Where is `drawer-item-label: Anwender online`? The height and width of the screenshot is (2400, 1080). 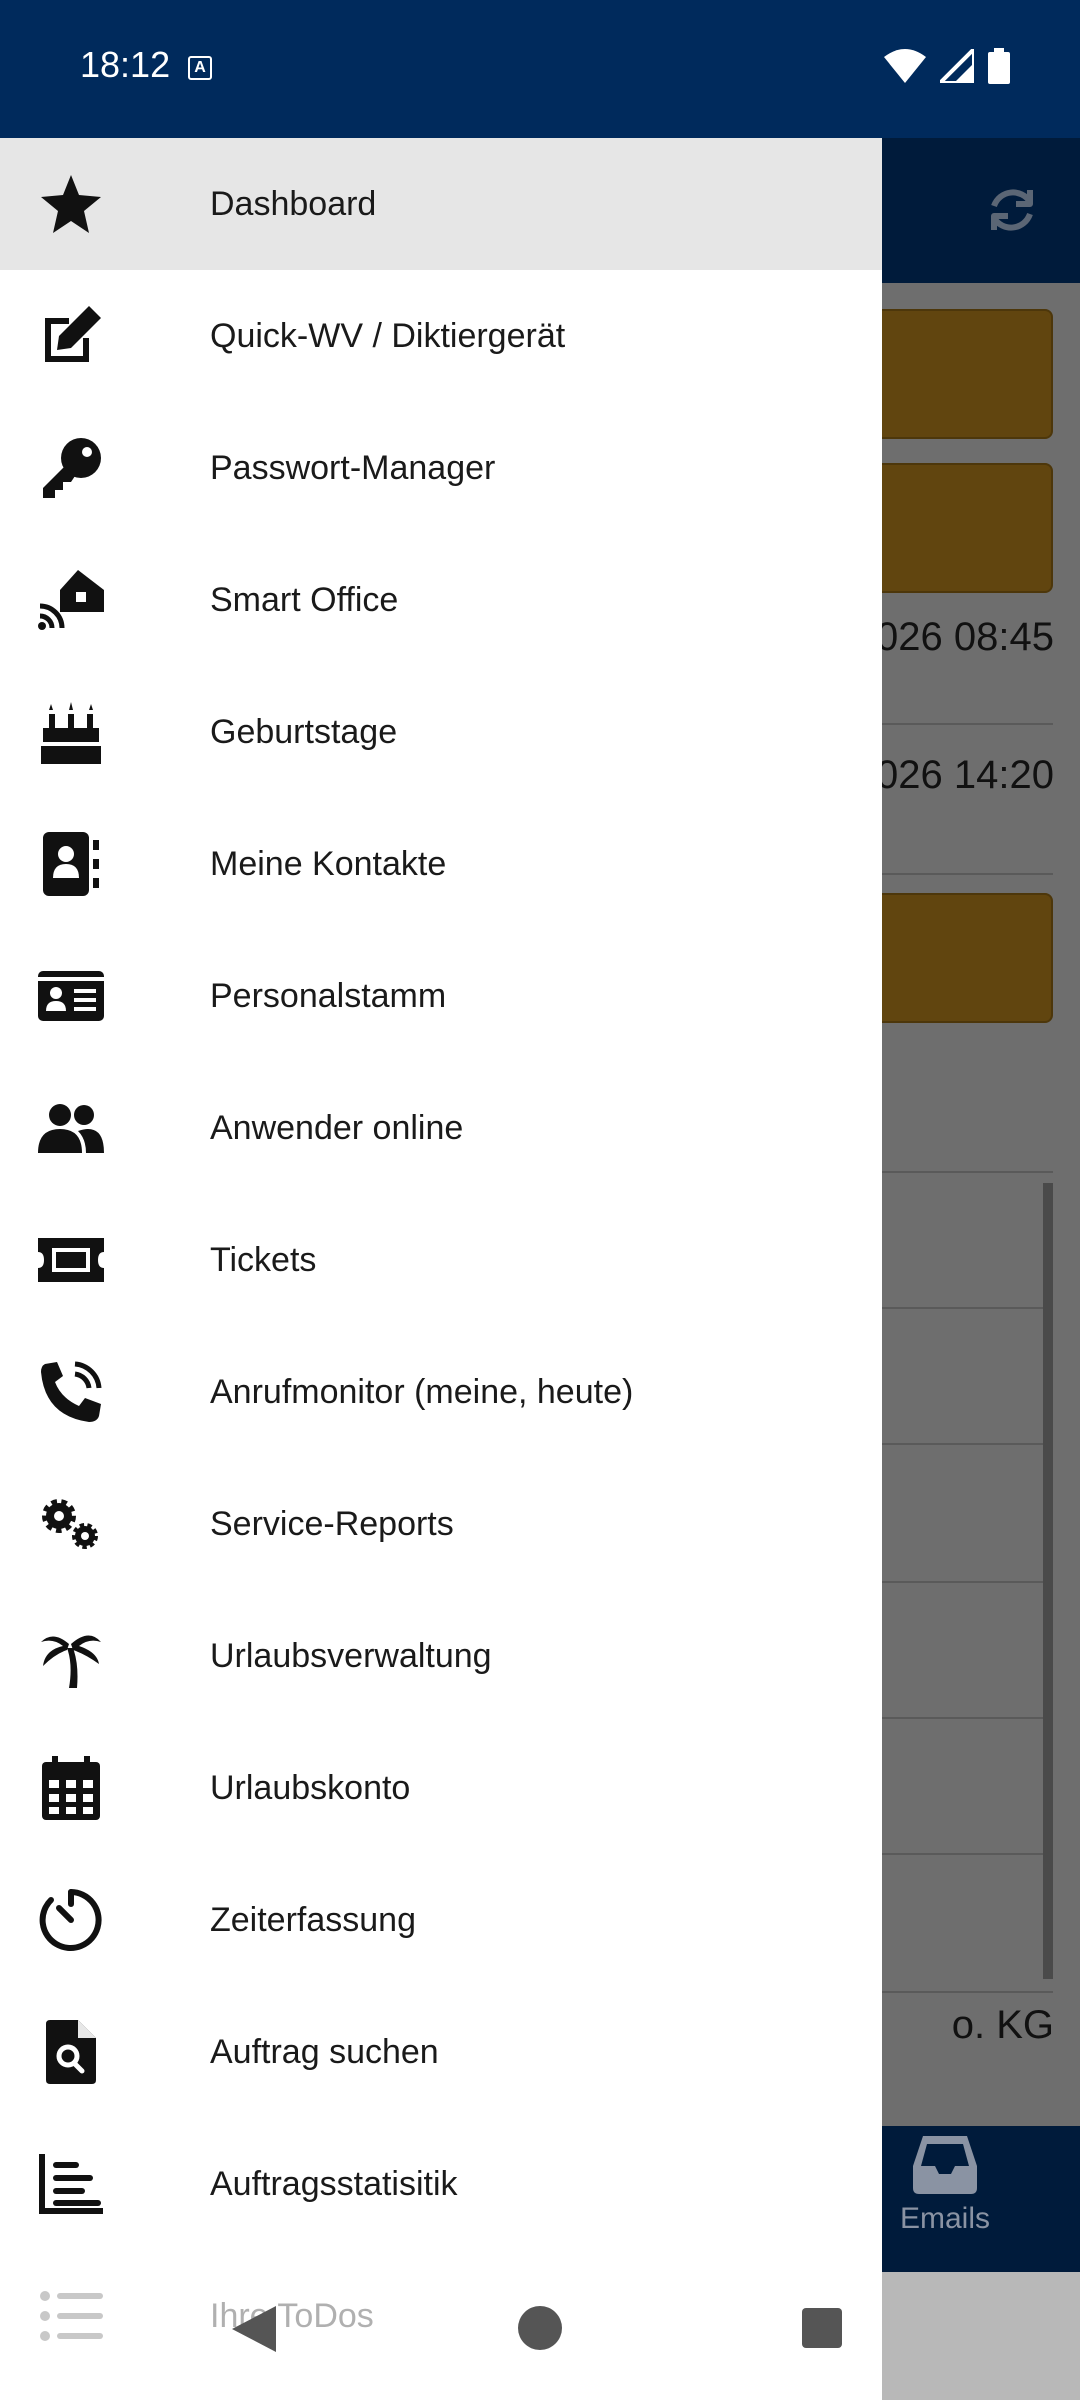
drawer-item-label: Anwender online is located at coordinates (337, 1128).